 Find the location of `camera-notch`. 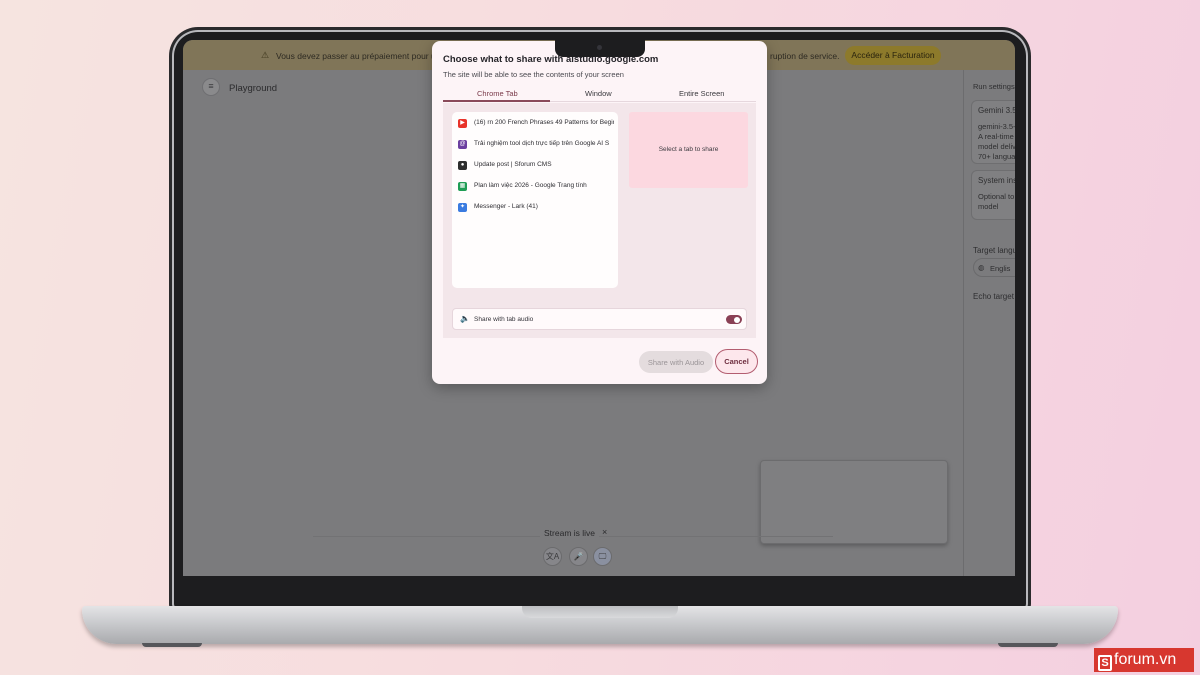

camera-notch is located at coordinates (600, 48).